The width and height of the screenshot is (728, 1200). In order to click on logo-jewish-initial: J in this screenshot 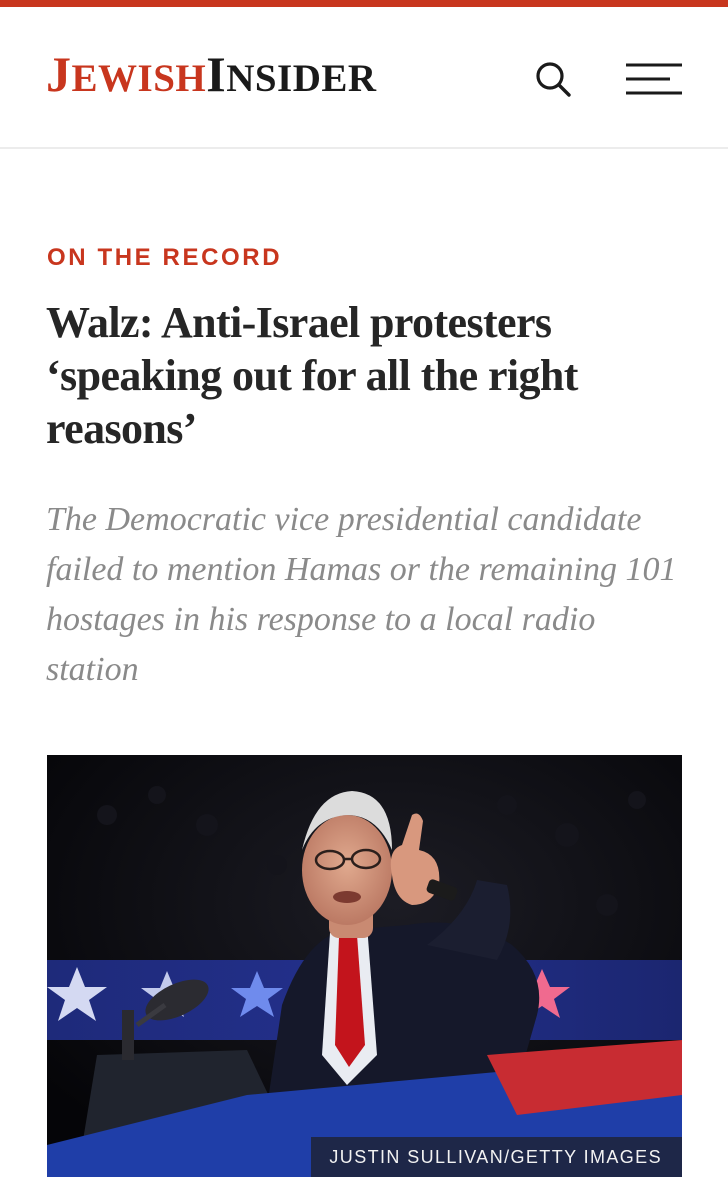, I will do `click(59, 74)`.